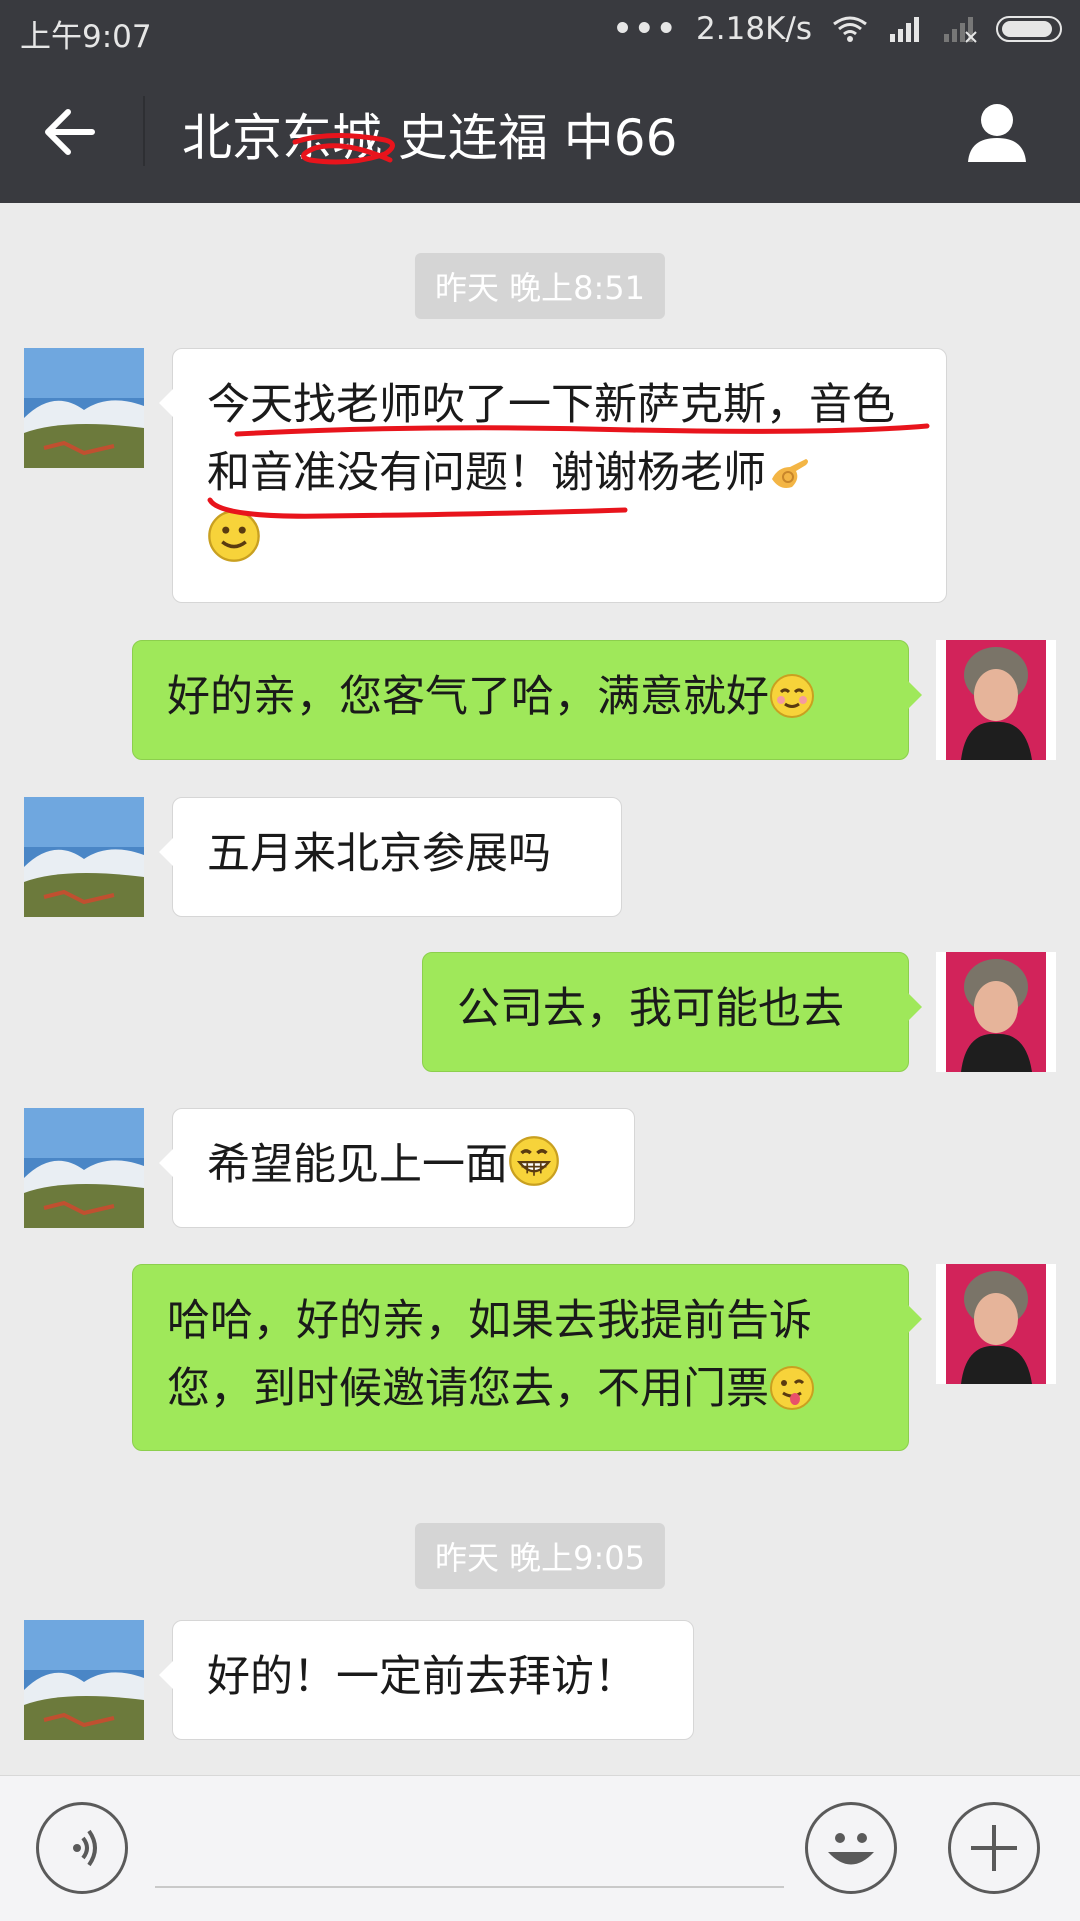 Image resolution: width=1080 pixels, height=1921 pixels. I want to click on status-icons: ••• 2.18K/s, so click(837, 29).